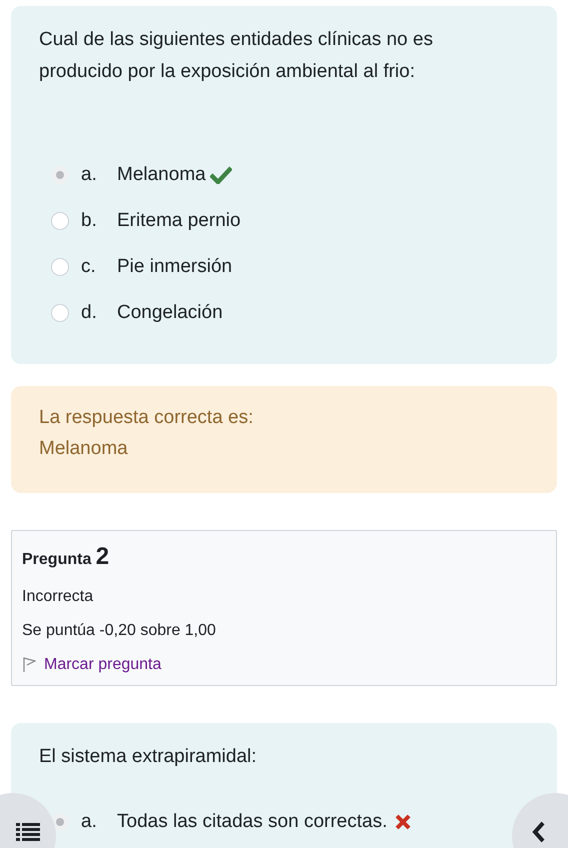  I want to click on option-label: Todas las citadas son correctas., so click(252, 822).